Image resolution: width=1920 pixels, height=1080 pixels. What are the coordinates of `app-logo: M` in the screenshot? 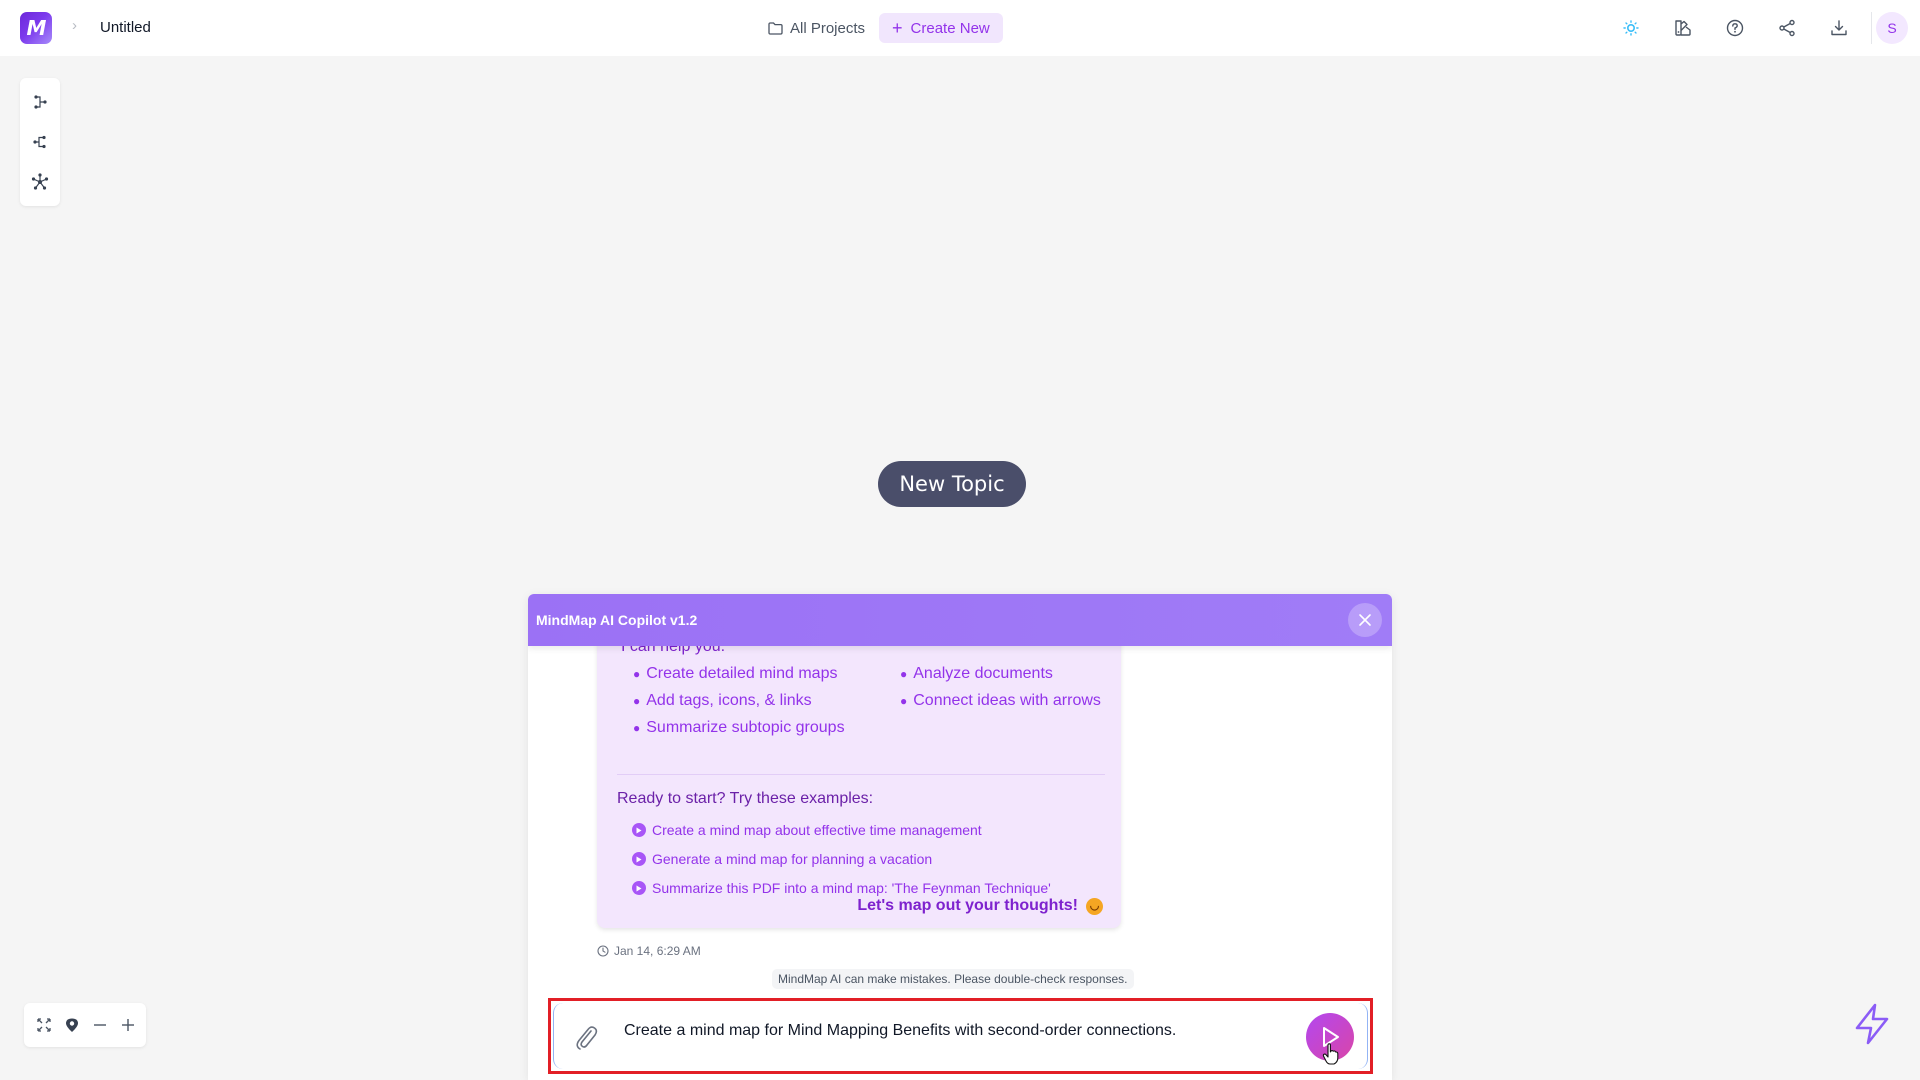 It's located at (36, 28).